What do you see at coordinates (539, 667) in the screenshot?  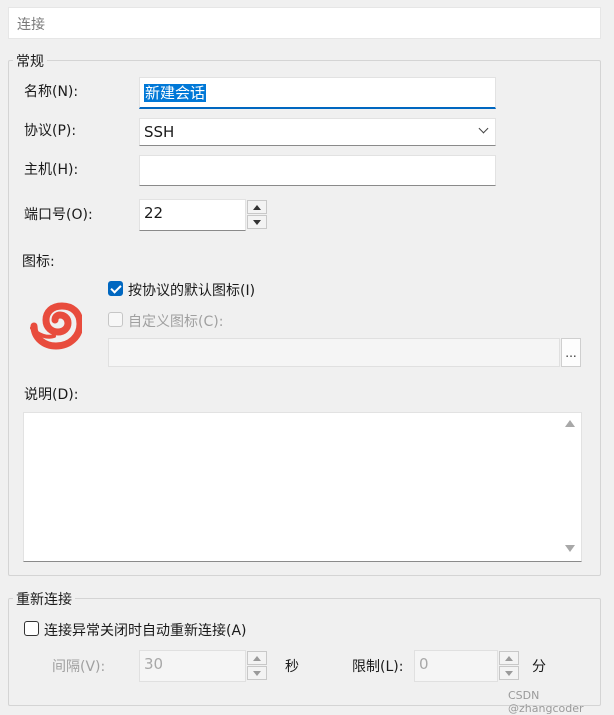 I see `limit-unit: 分` at bounding box center [539, 667].